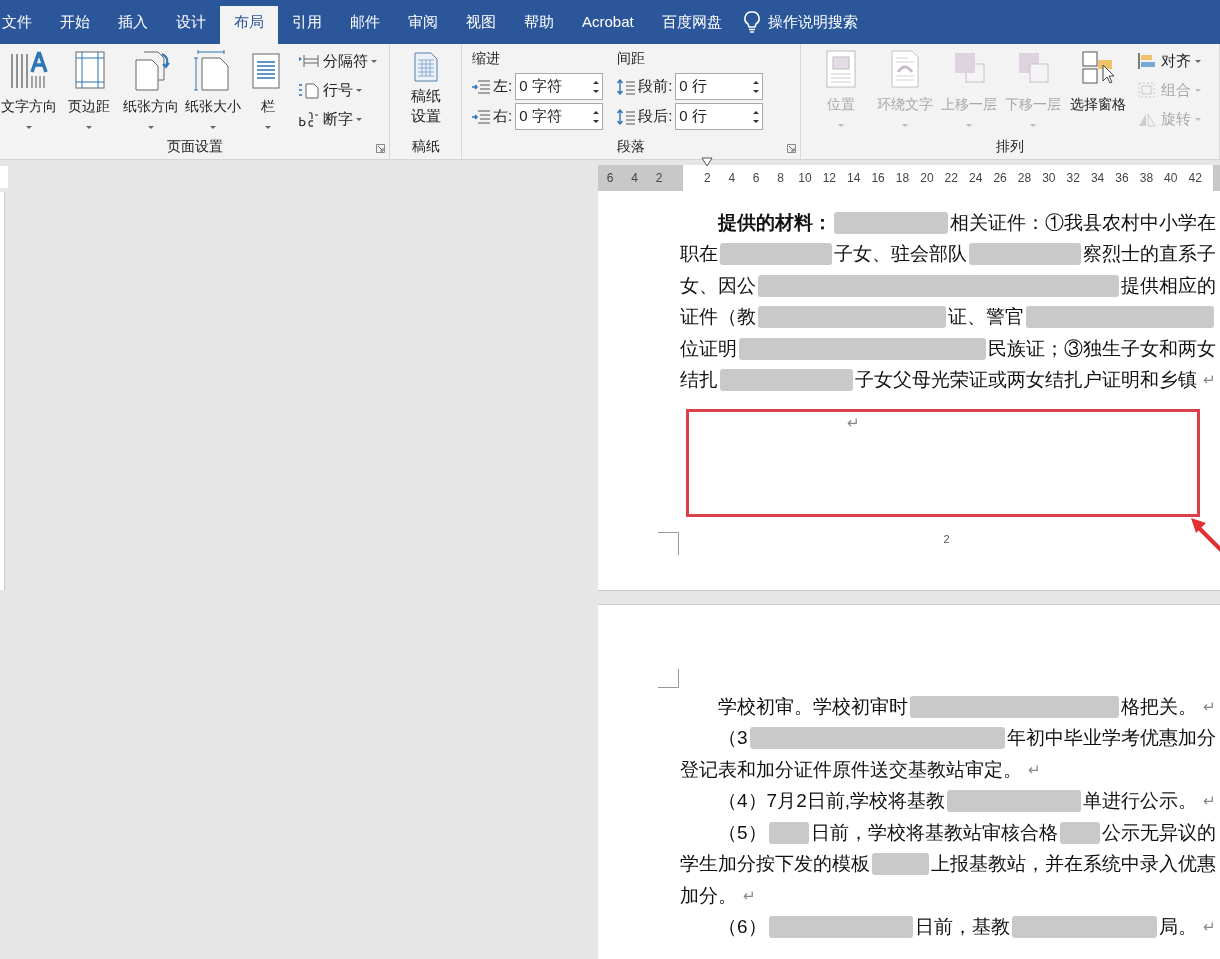 The height and width of the screenshot is (959, 1220). Describe the element at coordinates (337, 119) in the screenshot. I see `ribbon-small-button: 断字` at that location.